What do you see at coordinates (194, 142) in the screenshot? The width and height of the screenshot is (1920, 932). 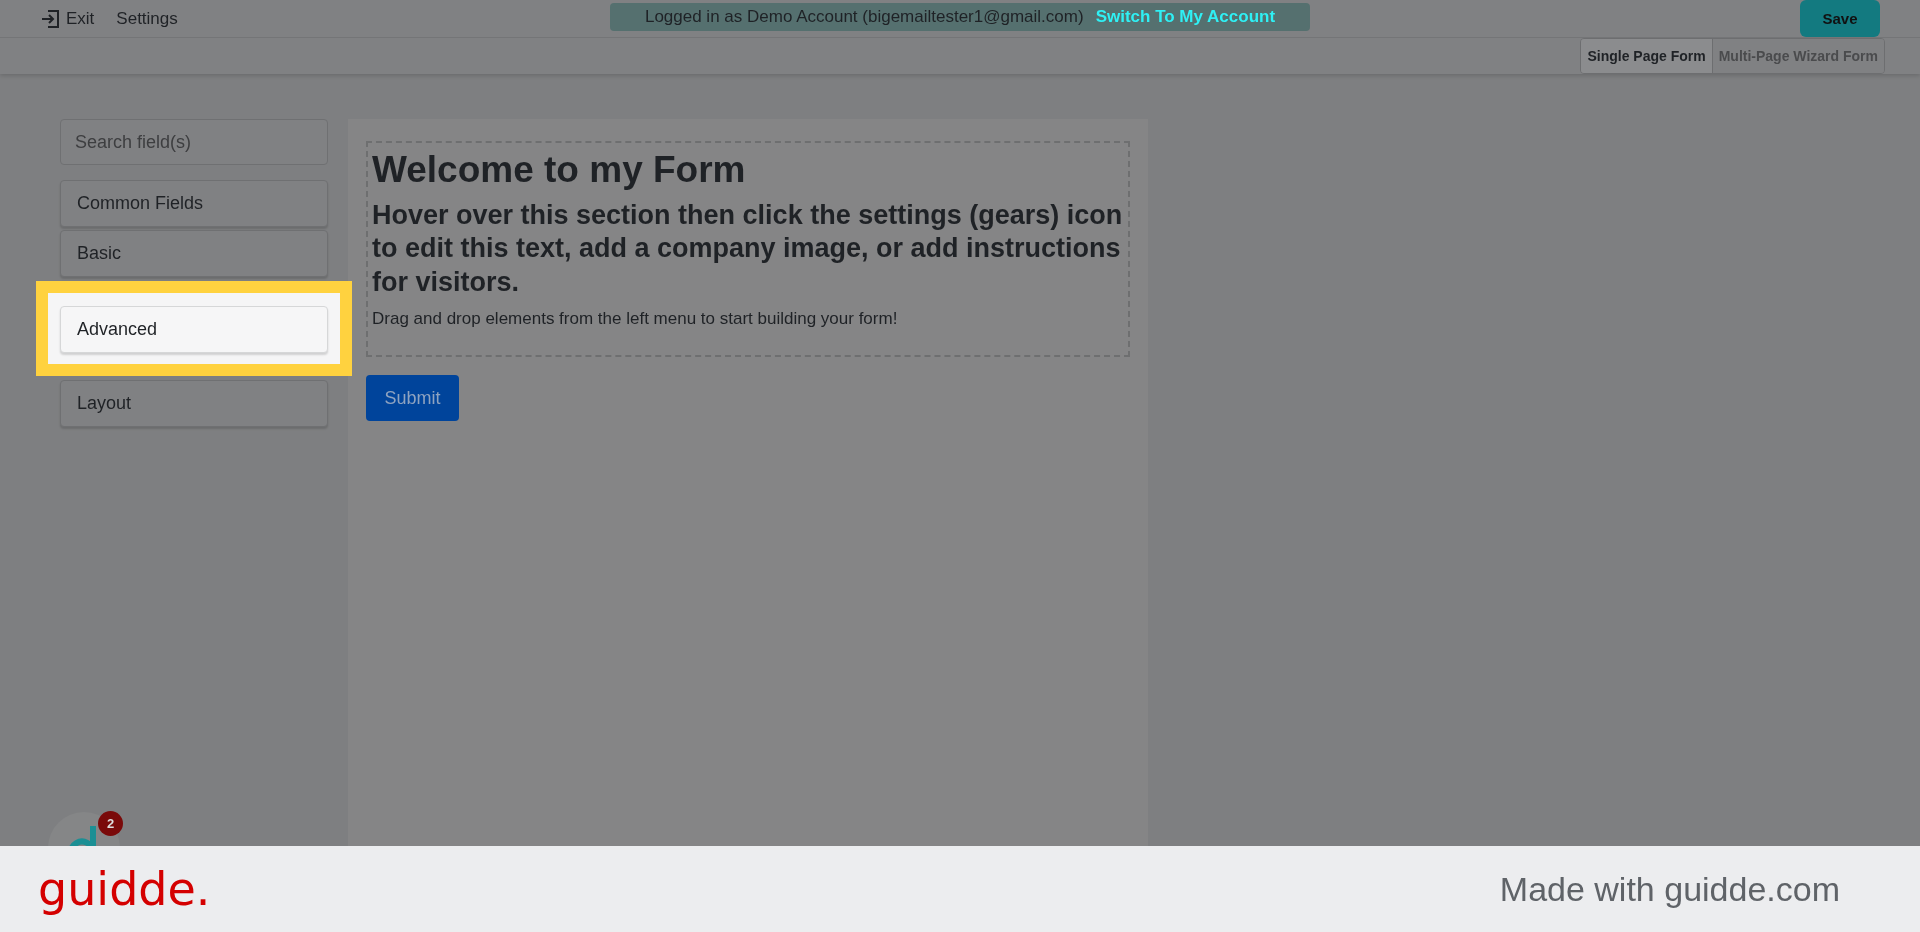 I see `search-field: Search field(s)` at bounding box center [194, 142].